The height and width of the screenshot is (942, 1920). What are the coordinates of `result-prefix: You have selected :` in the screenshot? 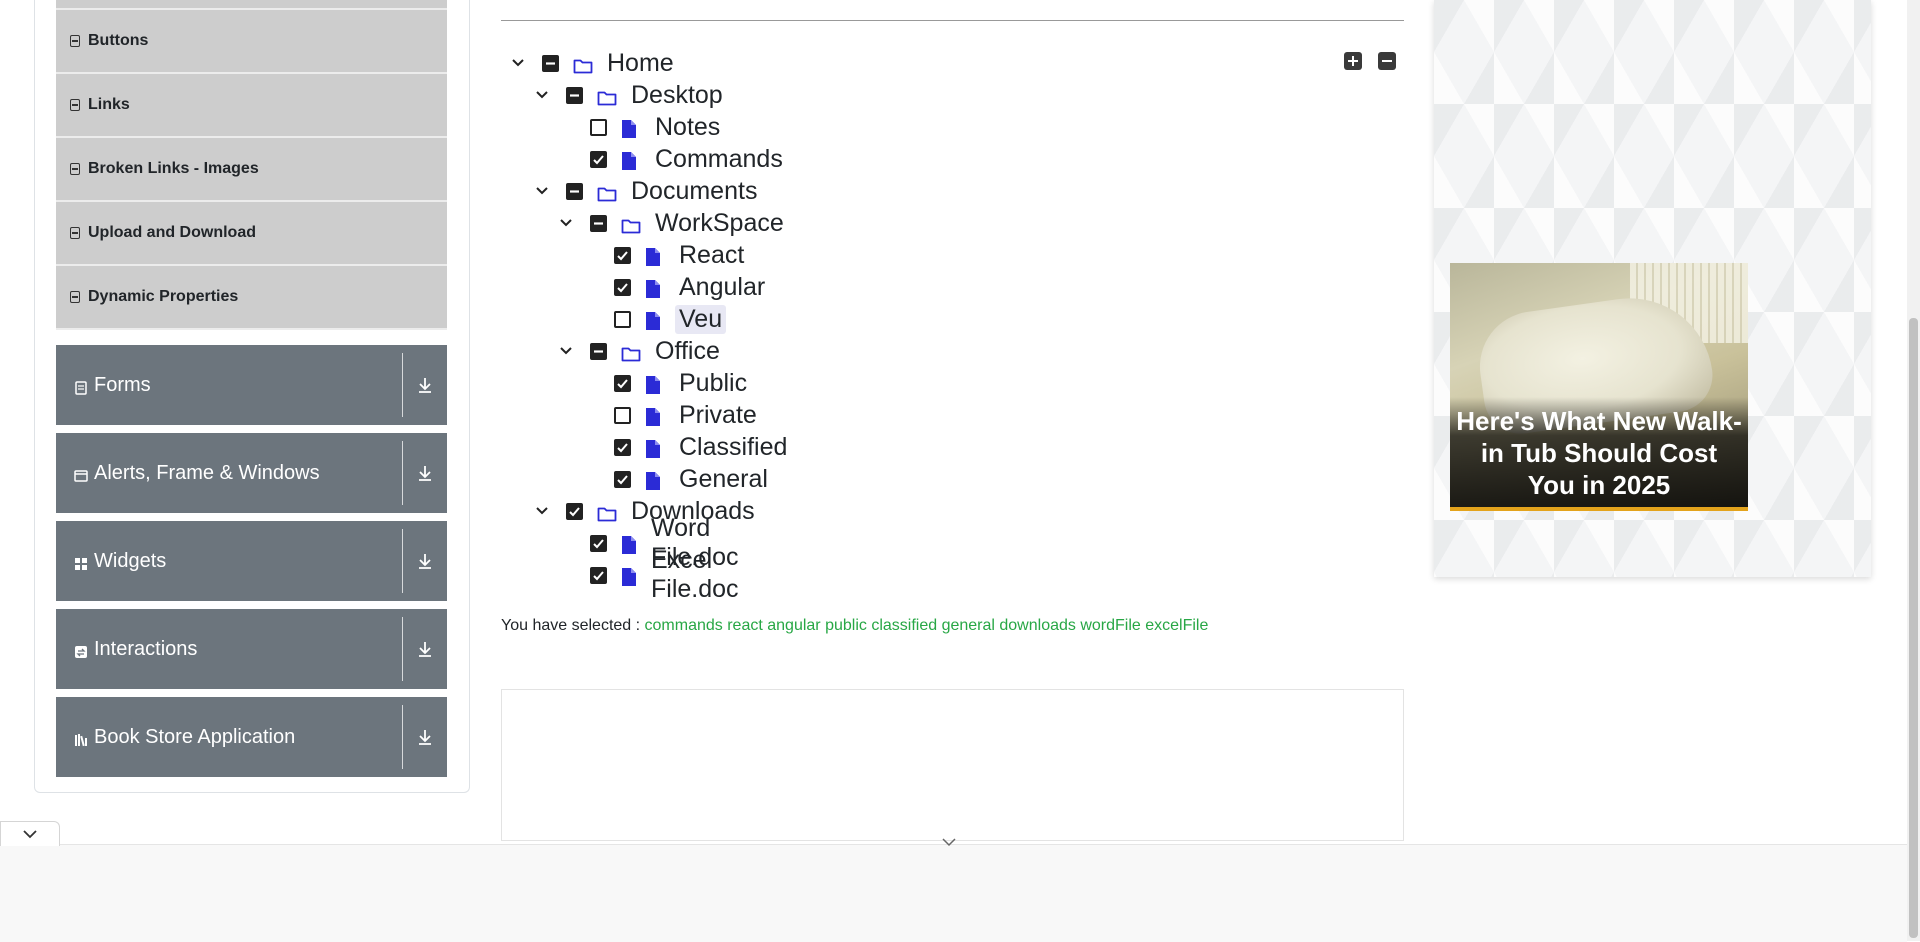 It's located at (571, 625).